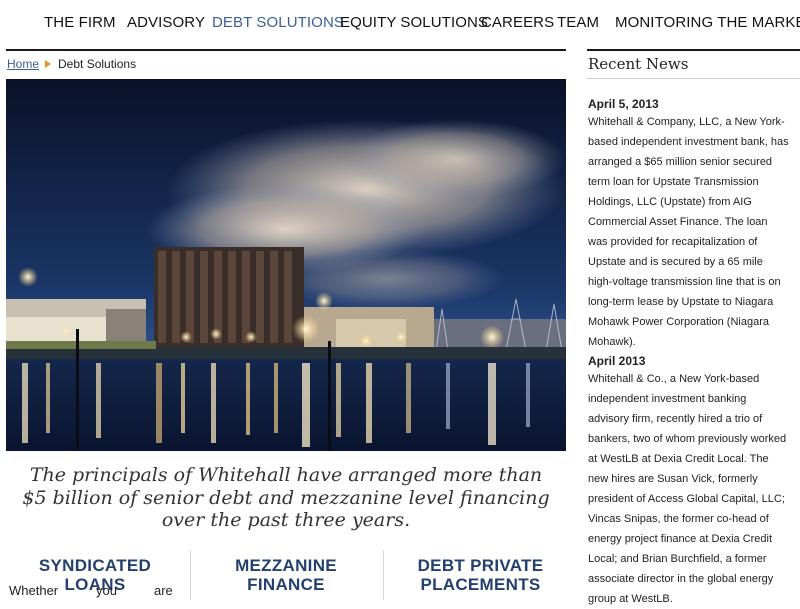 The image size is (800, 609). What do you see at coordinates (414, 22) in the screenshot?
I see `nav-equity-solutions: EQUITY SOLUTIONS` at bounding box center [414, 22].